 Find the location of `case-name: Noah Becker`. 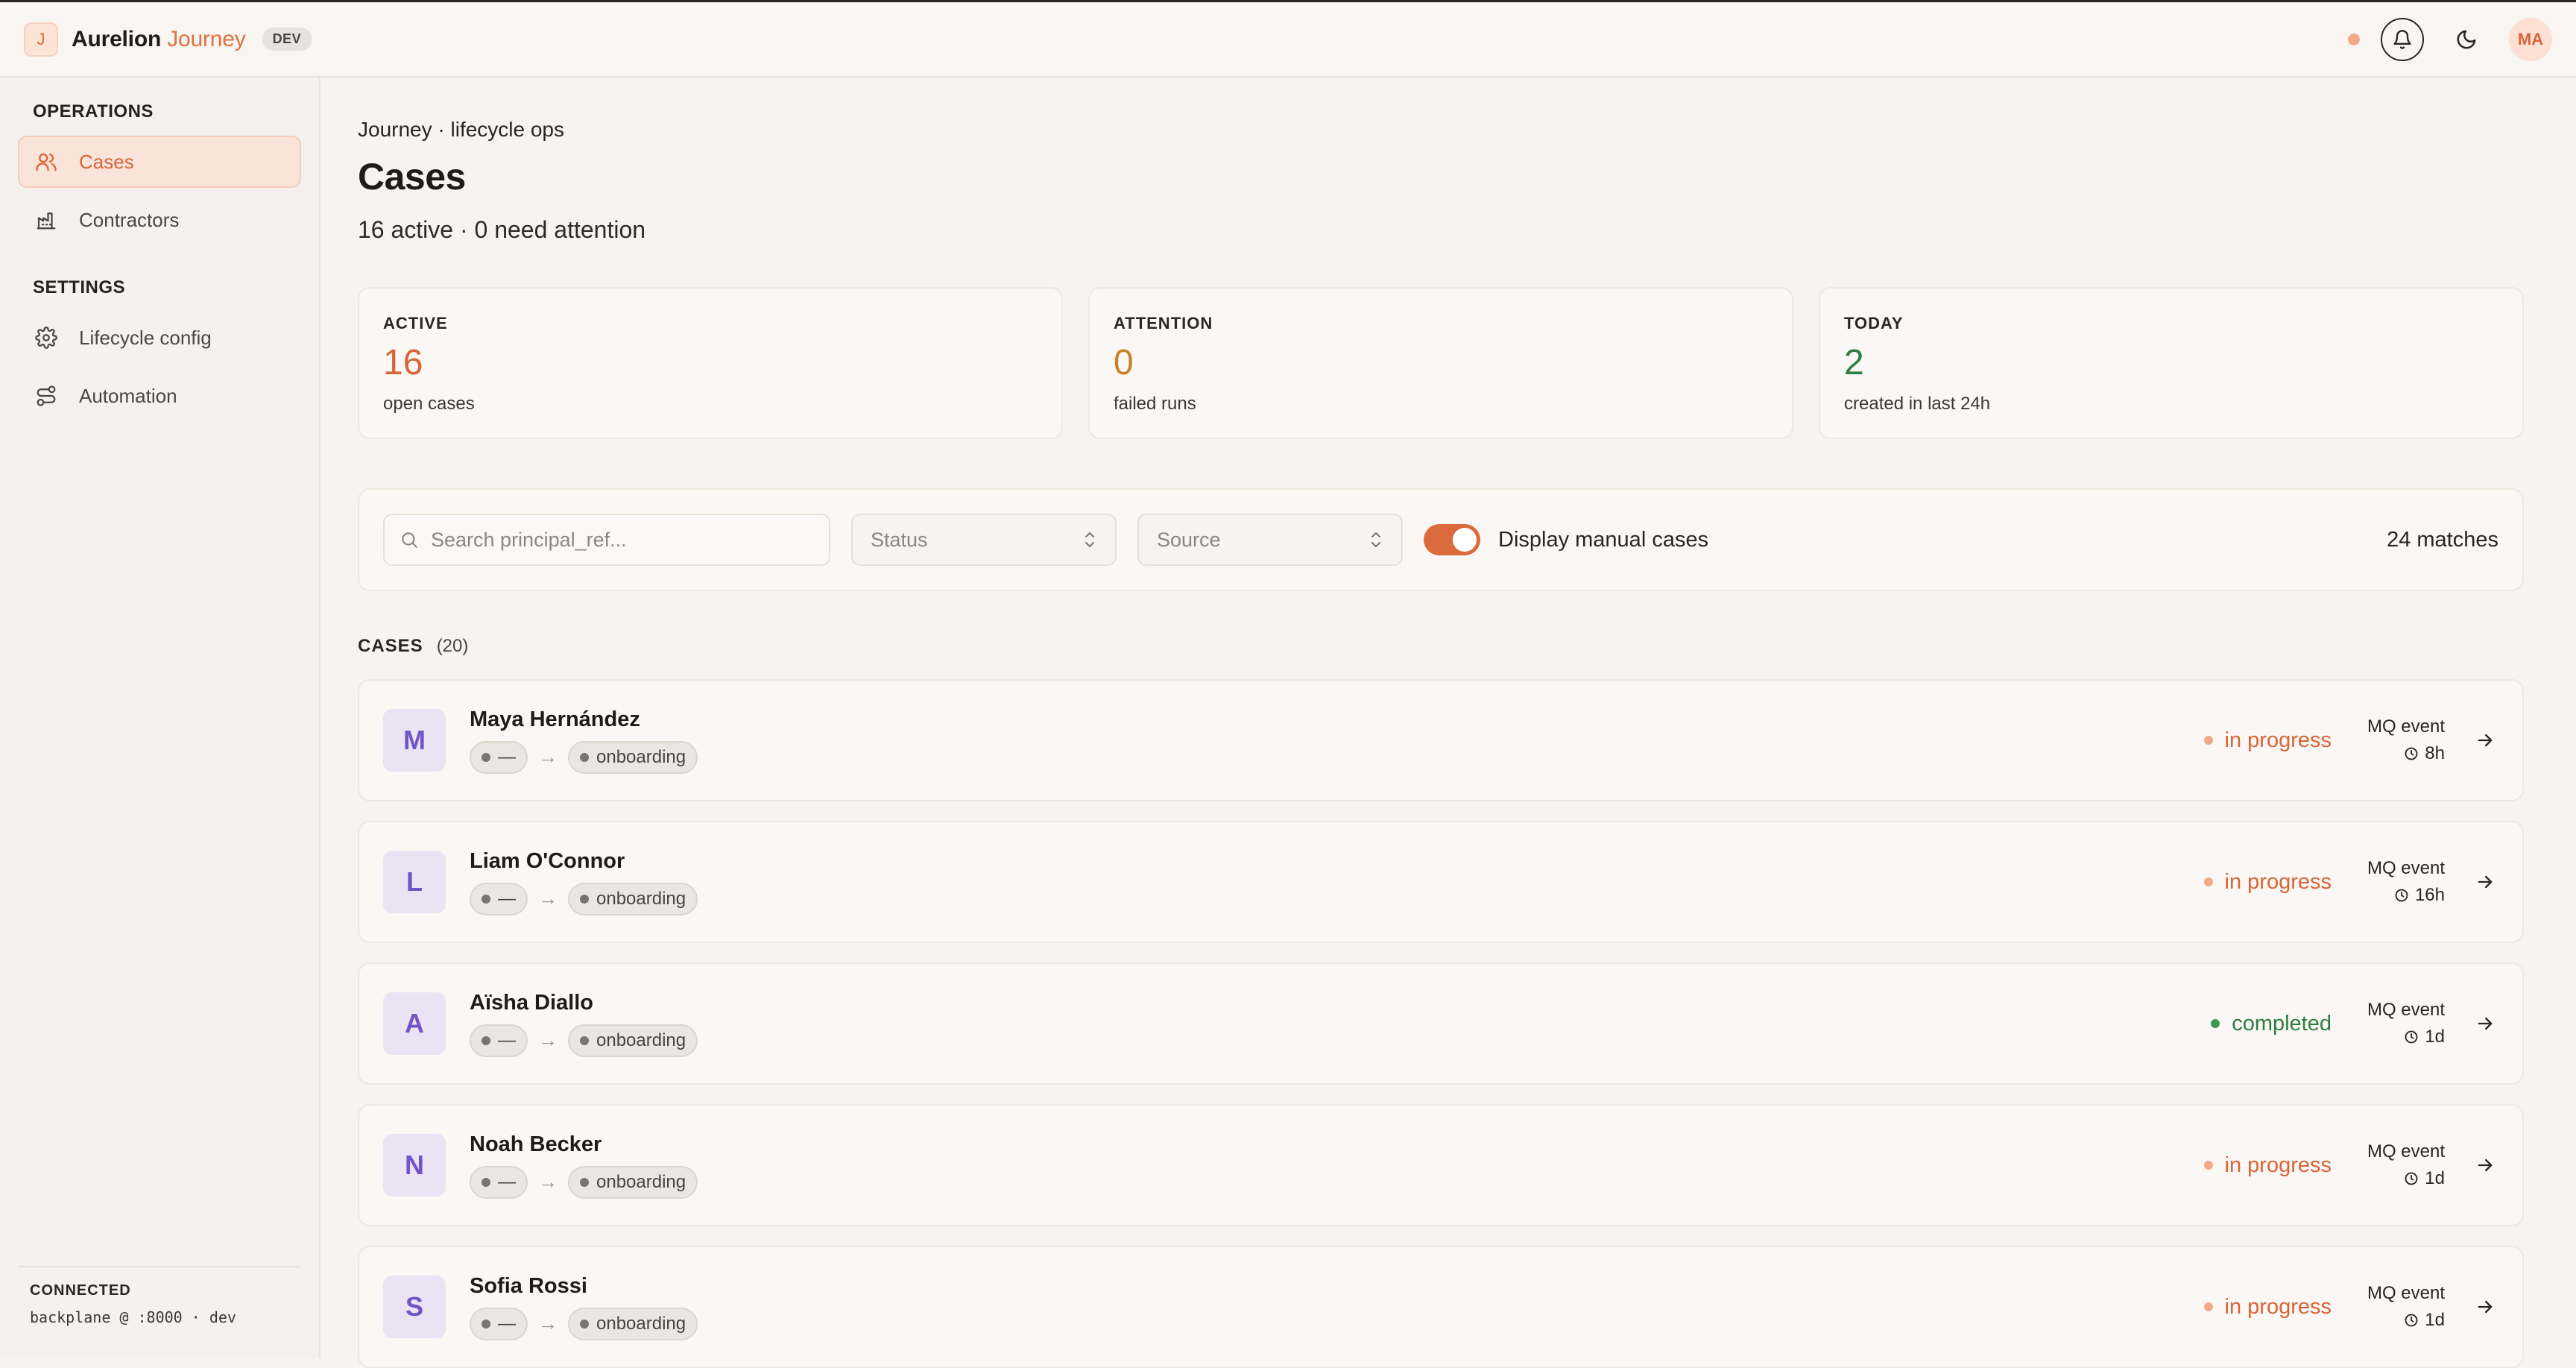

case-name: Noah Becker is located at coordinates (536, 1144).